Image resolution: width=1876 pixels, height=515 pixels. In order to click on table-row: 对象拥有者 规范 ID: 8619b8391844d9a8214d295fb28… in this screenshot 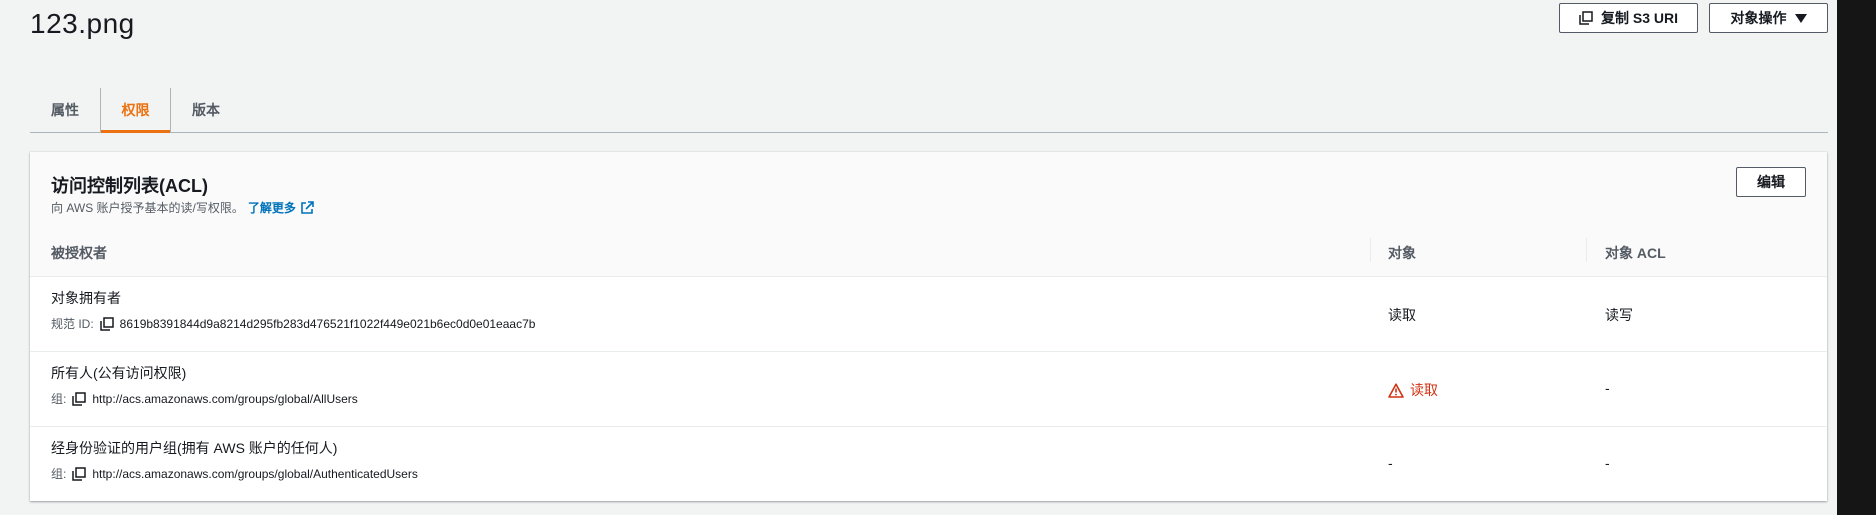, I will do `click(928, 314)`.